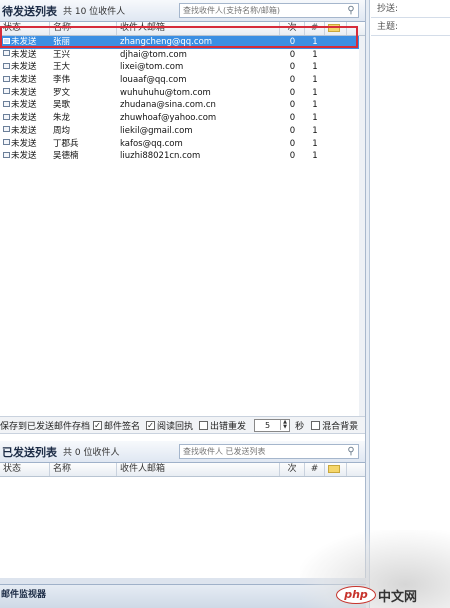 The height and width of the screenshot is (608, 450). I want to click on table-row: 未发送 吴歌 zhudana@sina.com.cn 0 1, so click(182, 105).